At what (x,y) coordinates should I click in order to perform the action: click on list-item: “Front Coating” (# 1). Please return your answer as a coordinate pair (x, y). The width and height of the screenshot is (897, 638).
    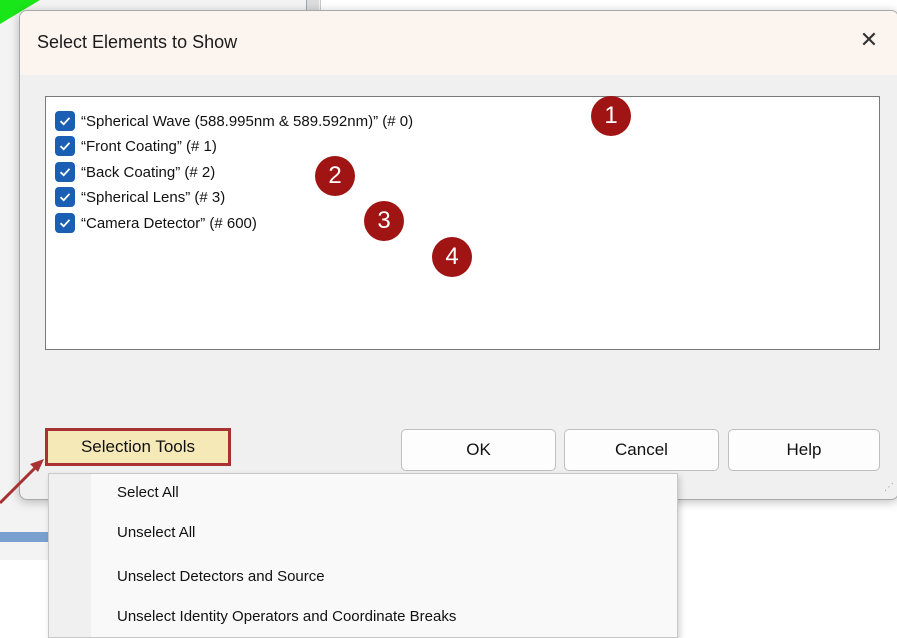
    Looking at the image, I should click on (136, 146).